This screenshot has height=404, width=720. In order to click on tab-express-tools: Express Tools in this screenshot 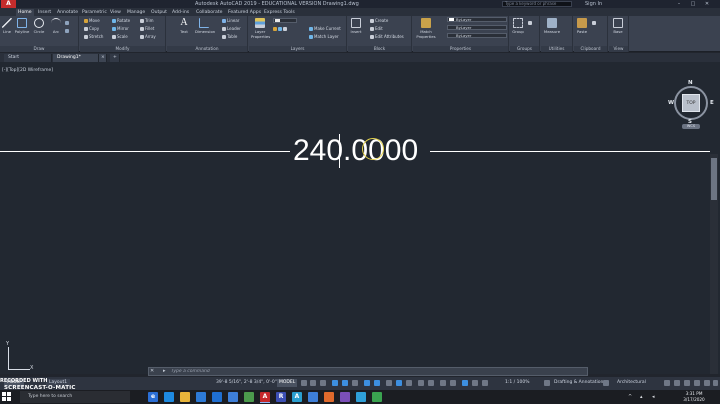, I will do `click(279, 12)`.